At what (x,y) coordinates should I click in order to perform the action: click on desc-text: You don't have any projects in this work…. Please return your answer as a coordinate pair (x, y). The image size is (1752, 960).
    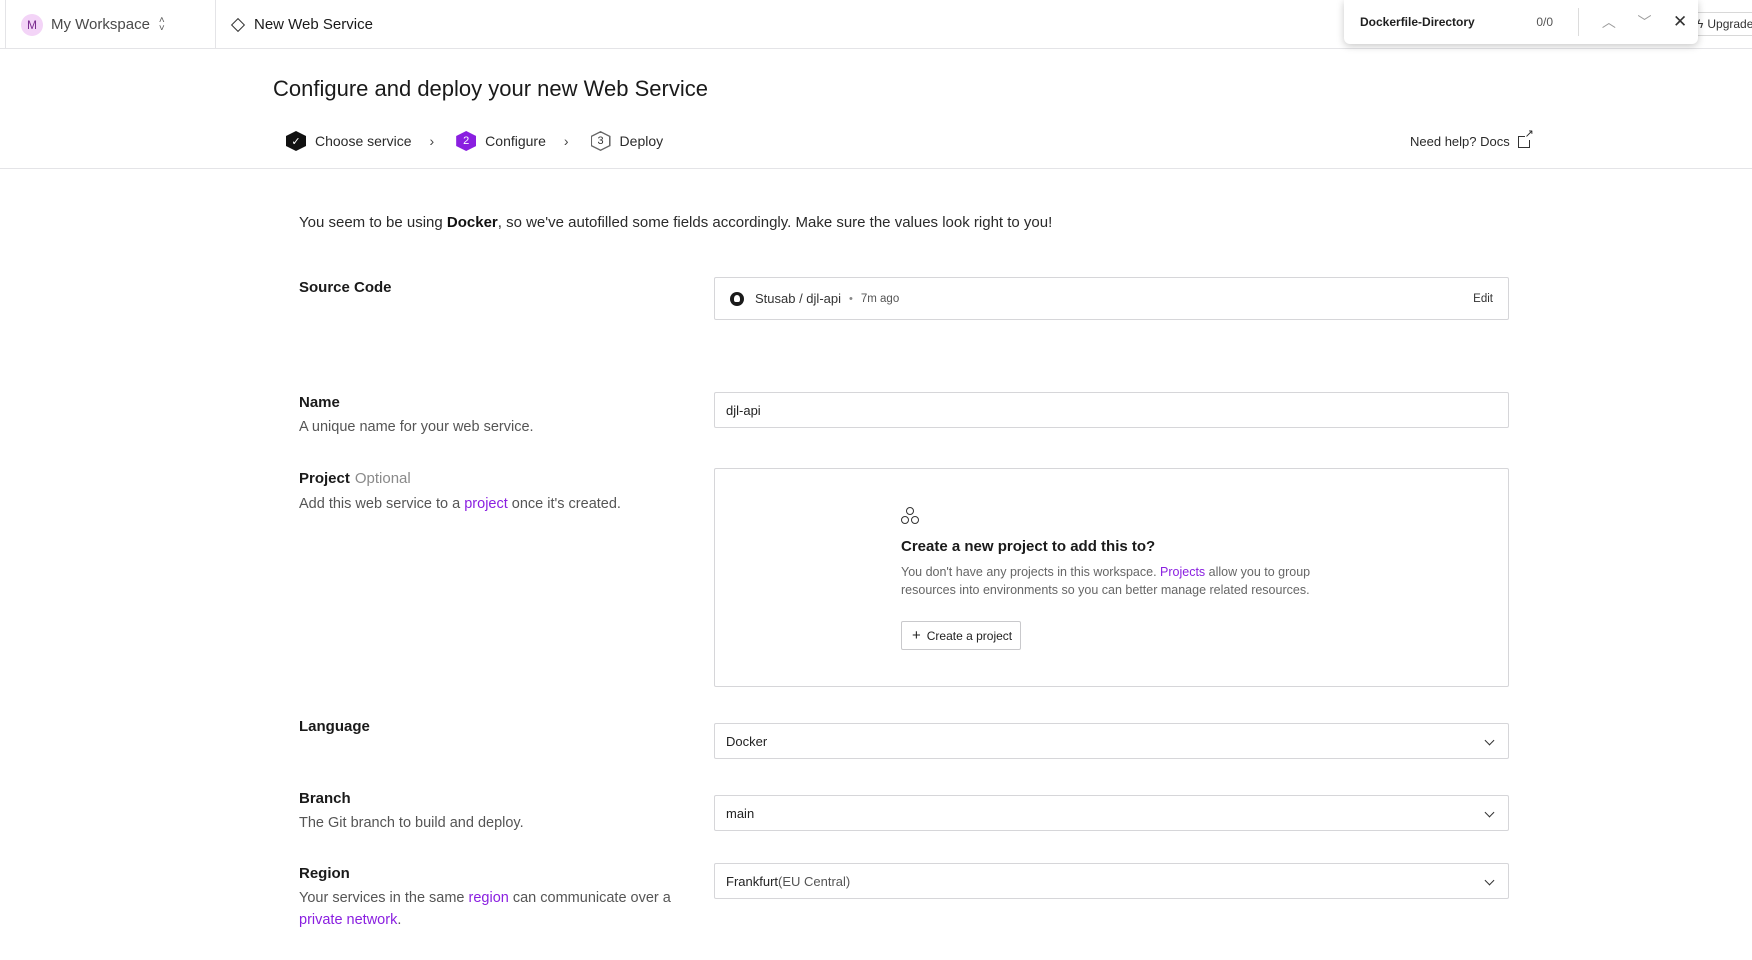
    Looking at the image, I should click on (1031, 572).